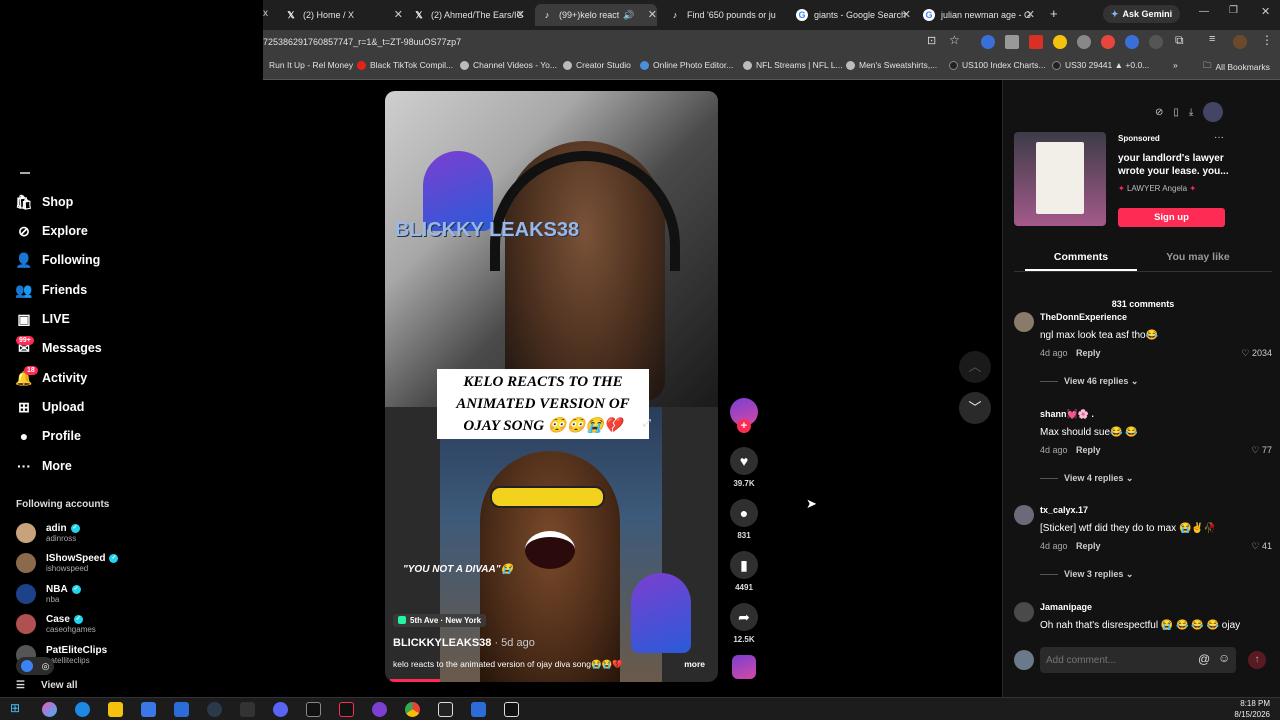 The image size is (1280, 720). What do you see at coordinates (48, 436) in the screenshot?
I see `sidebar-item-profile: ● Profile` at bounding box center [48, 436].